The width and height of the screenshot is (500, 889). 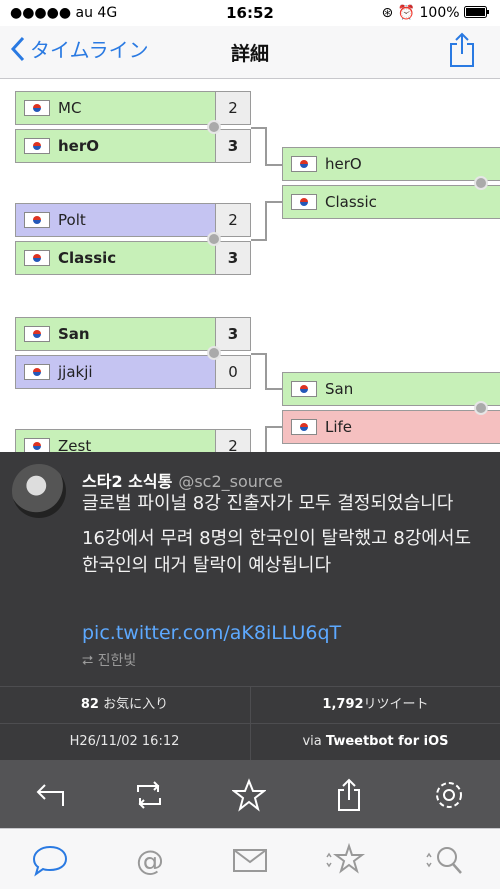 I want to click on timeline-icon, so click(x=50, y=860).